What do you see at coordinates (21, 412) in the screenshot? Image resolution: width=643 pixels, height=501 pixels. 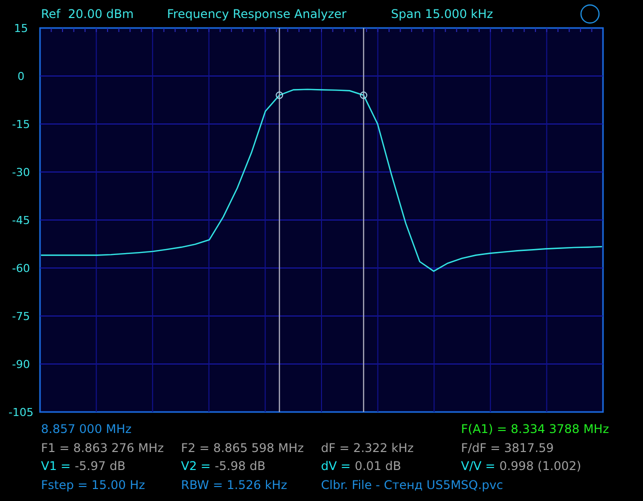 I see `y-tick-label: -105` at bounding box center [21, 412].